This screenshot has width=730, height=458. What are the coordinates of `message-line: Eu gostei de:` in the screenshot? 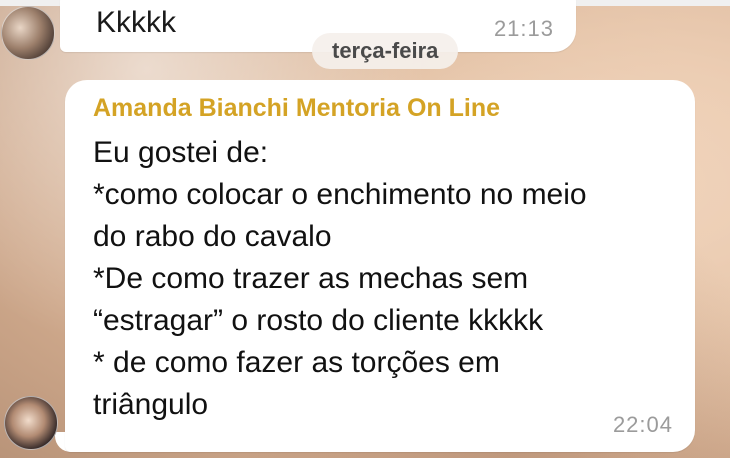 It's located at (181, 152).